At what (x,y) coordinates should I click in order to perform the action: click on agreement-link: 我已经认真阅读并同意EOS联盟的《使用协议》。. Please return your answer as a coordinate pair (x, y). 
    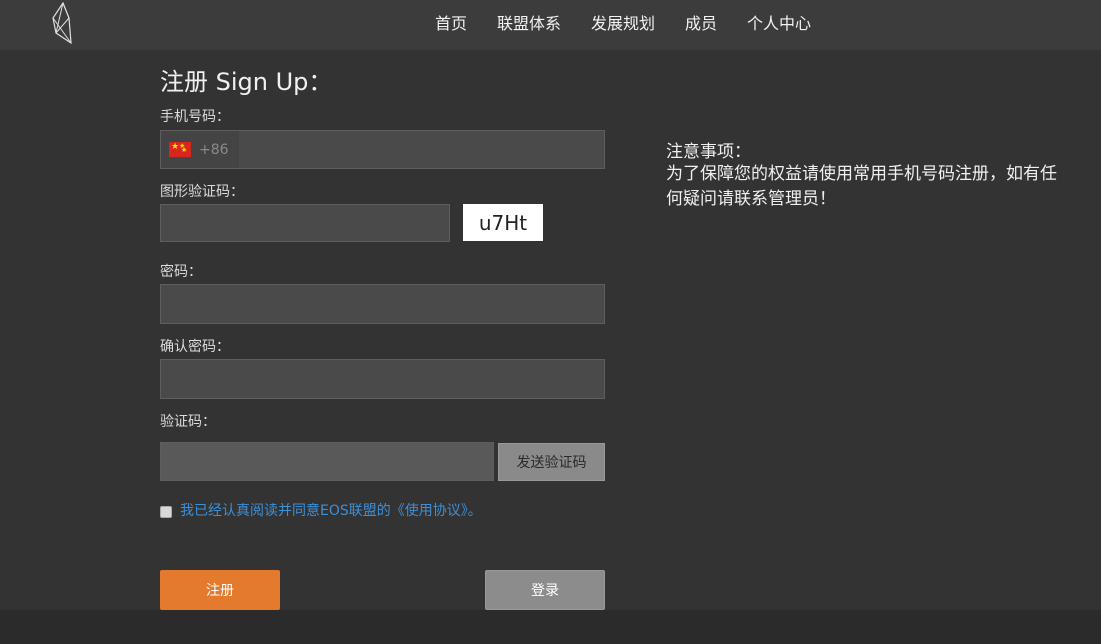
    Looking at the image, I should click on (331, 510).